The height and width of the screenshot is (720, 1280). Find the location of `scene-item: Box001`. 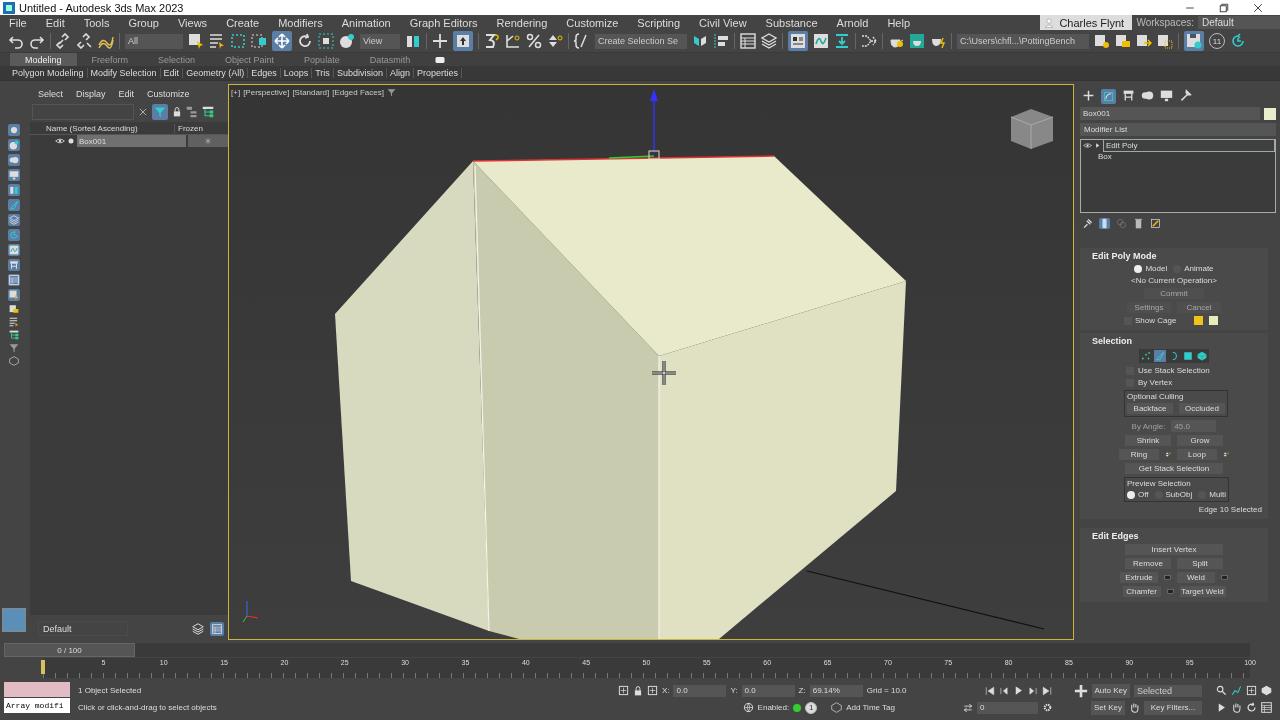

scene-item: Box001 is located at coordinates (131, 141).